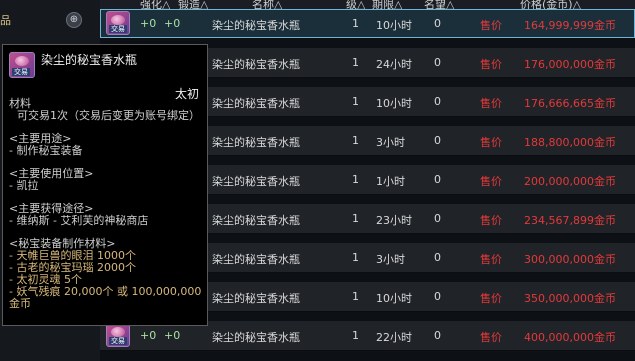 The width and height of the screenshot is (635, 361). What do you see at coordinates (570, 103) in the screenshot?
I see `cell-price: 176,666,665金币` at bounding box center [570, 103].